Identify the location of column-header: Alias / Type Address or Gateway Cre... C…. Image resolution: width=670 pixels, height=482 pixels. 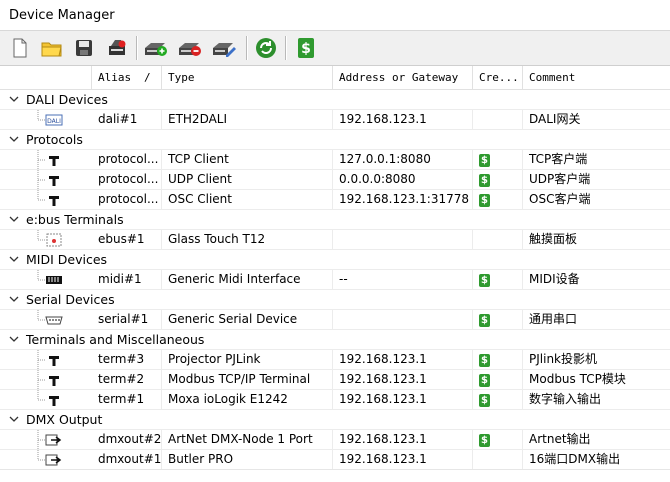
(335, 78).